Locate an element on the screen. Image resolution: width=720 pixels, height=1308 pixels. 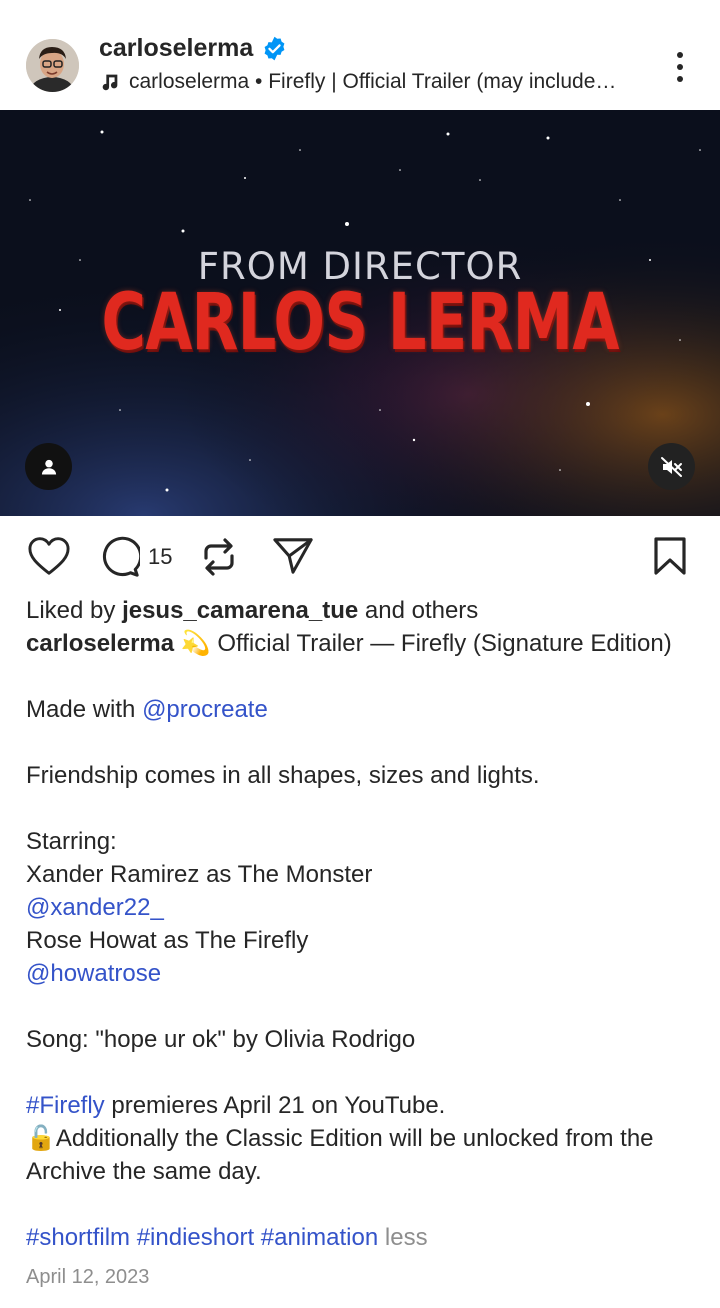
video-title-line2: CARLOS LERMA is located at coordinates (360, 323).